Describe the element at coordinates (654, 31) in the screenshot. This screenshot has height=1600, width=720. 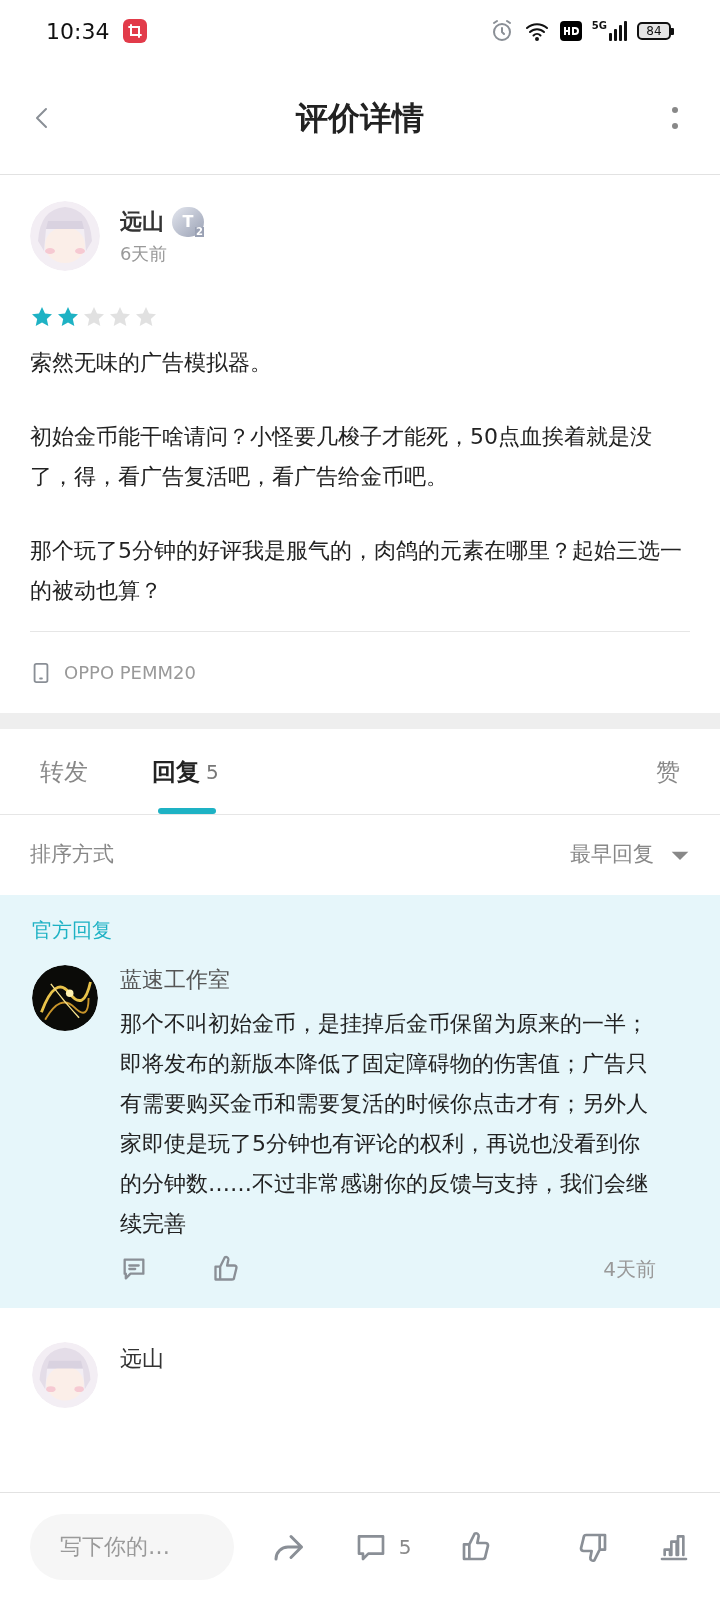
I see `battery-icon: 84` at that location.